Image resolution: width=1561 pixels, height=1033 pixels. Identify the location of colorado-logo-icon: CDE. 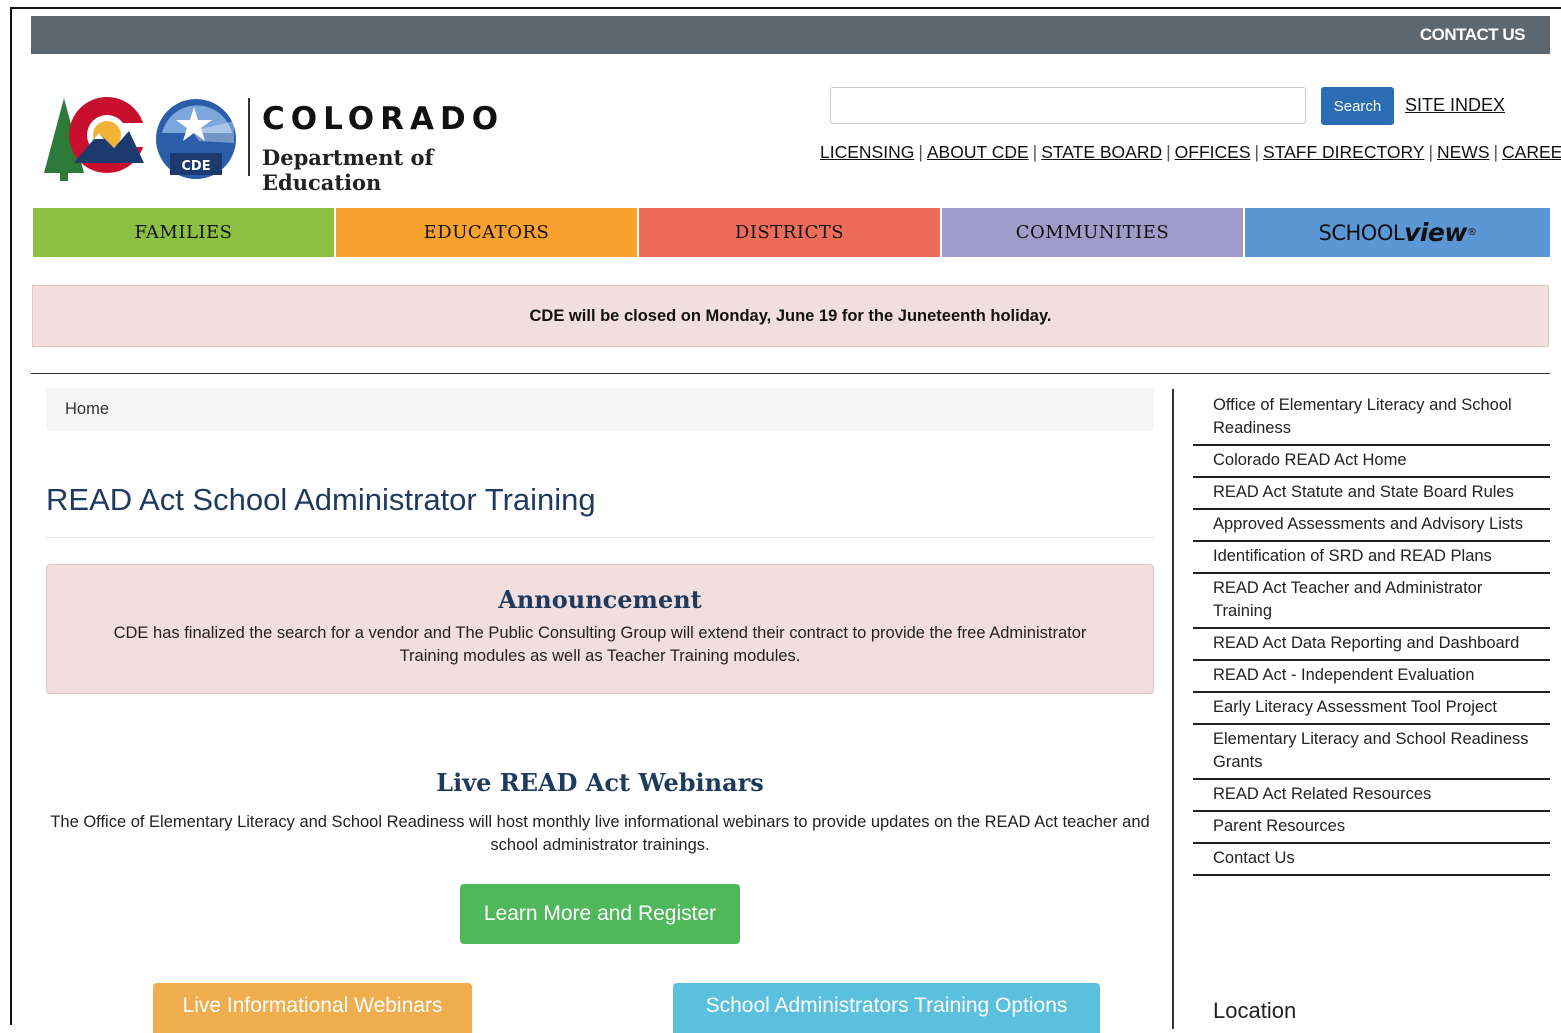
(140, 139).